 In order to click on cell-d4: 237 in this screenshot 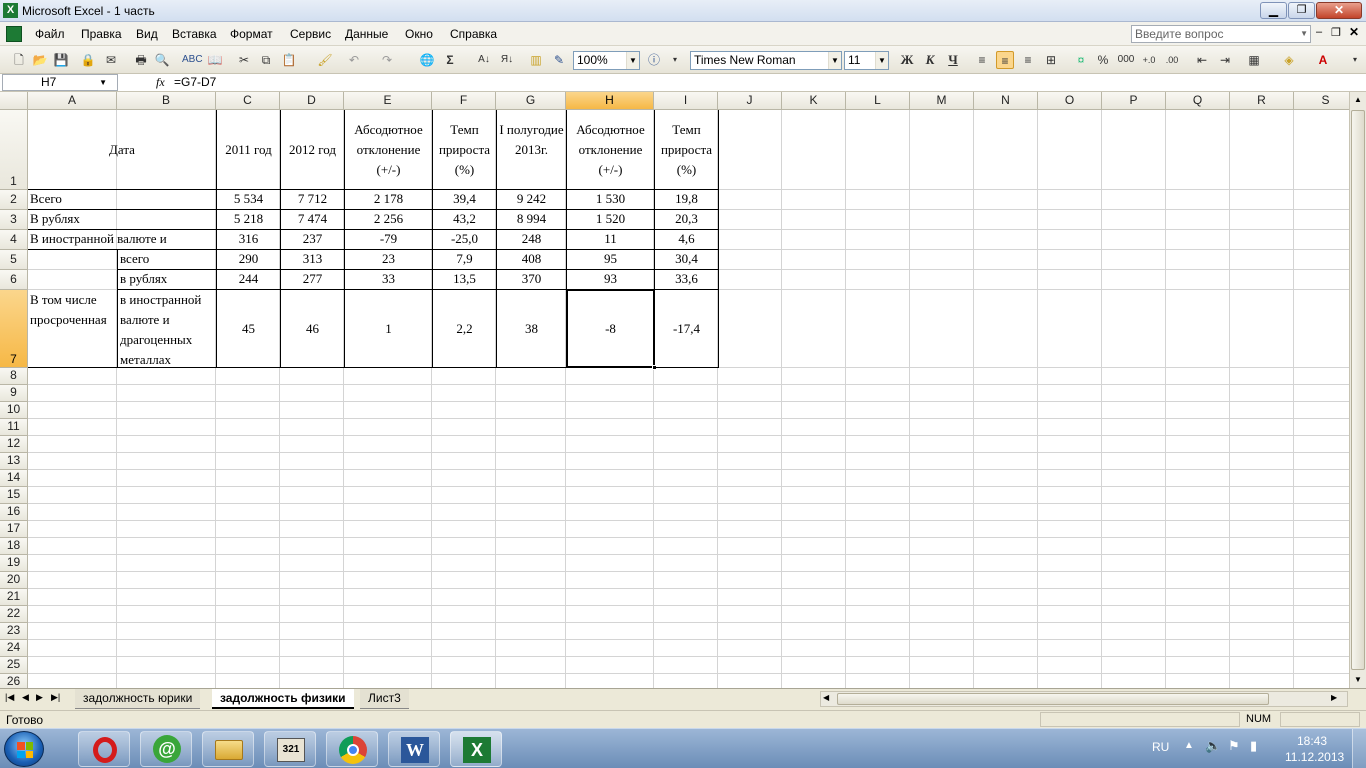, I will do `click(313, 240)`.